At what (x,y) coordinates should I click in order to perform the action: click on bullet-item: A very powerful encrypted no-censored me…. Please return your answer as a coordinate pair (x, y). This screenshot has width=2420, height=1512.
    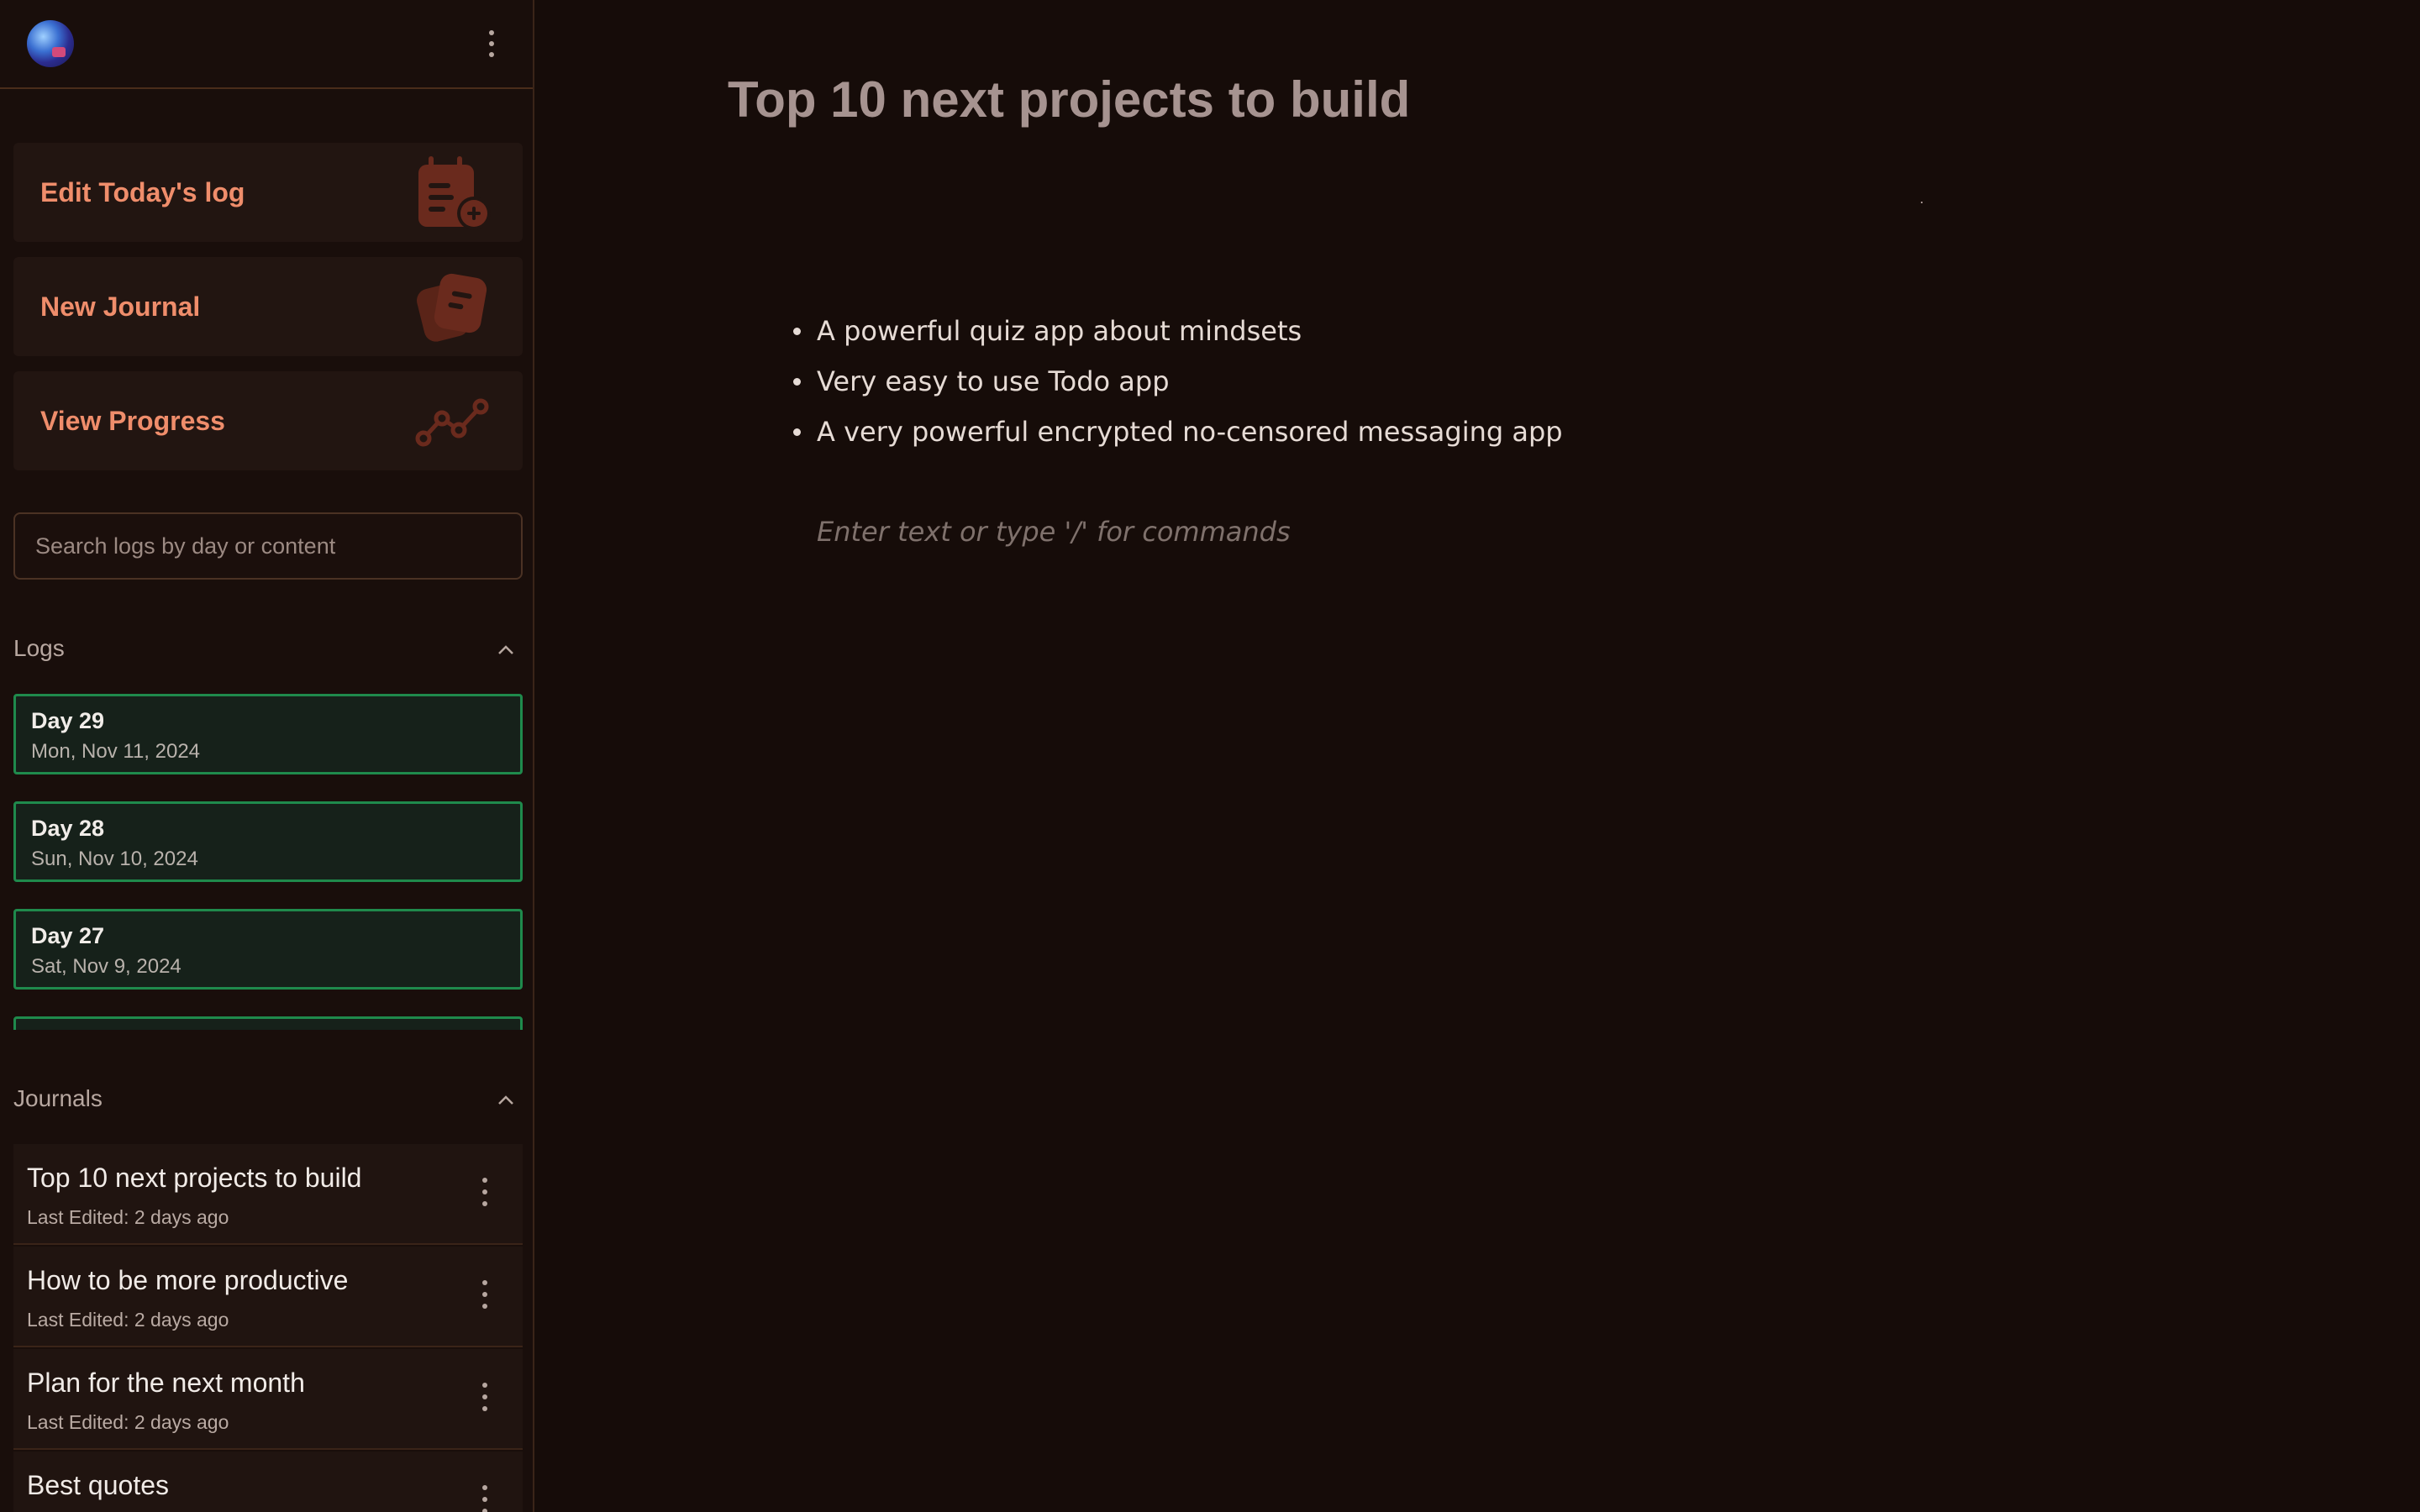
    Looking at the image, I should click on (1178, 437).